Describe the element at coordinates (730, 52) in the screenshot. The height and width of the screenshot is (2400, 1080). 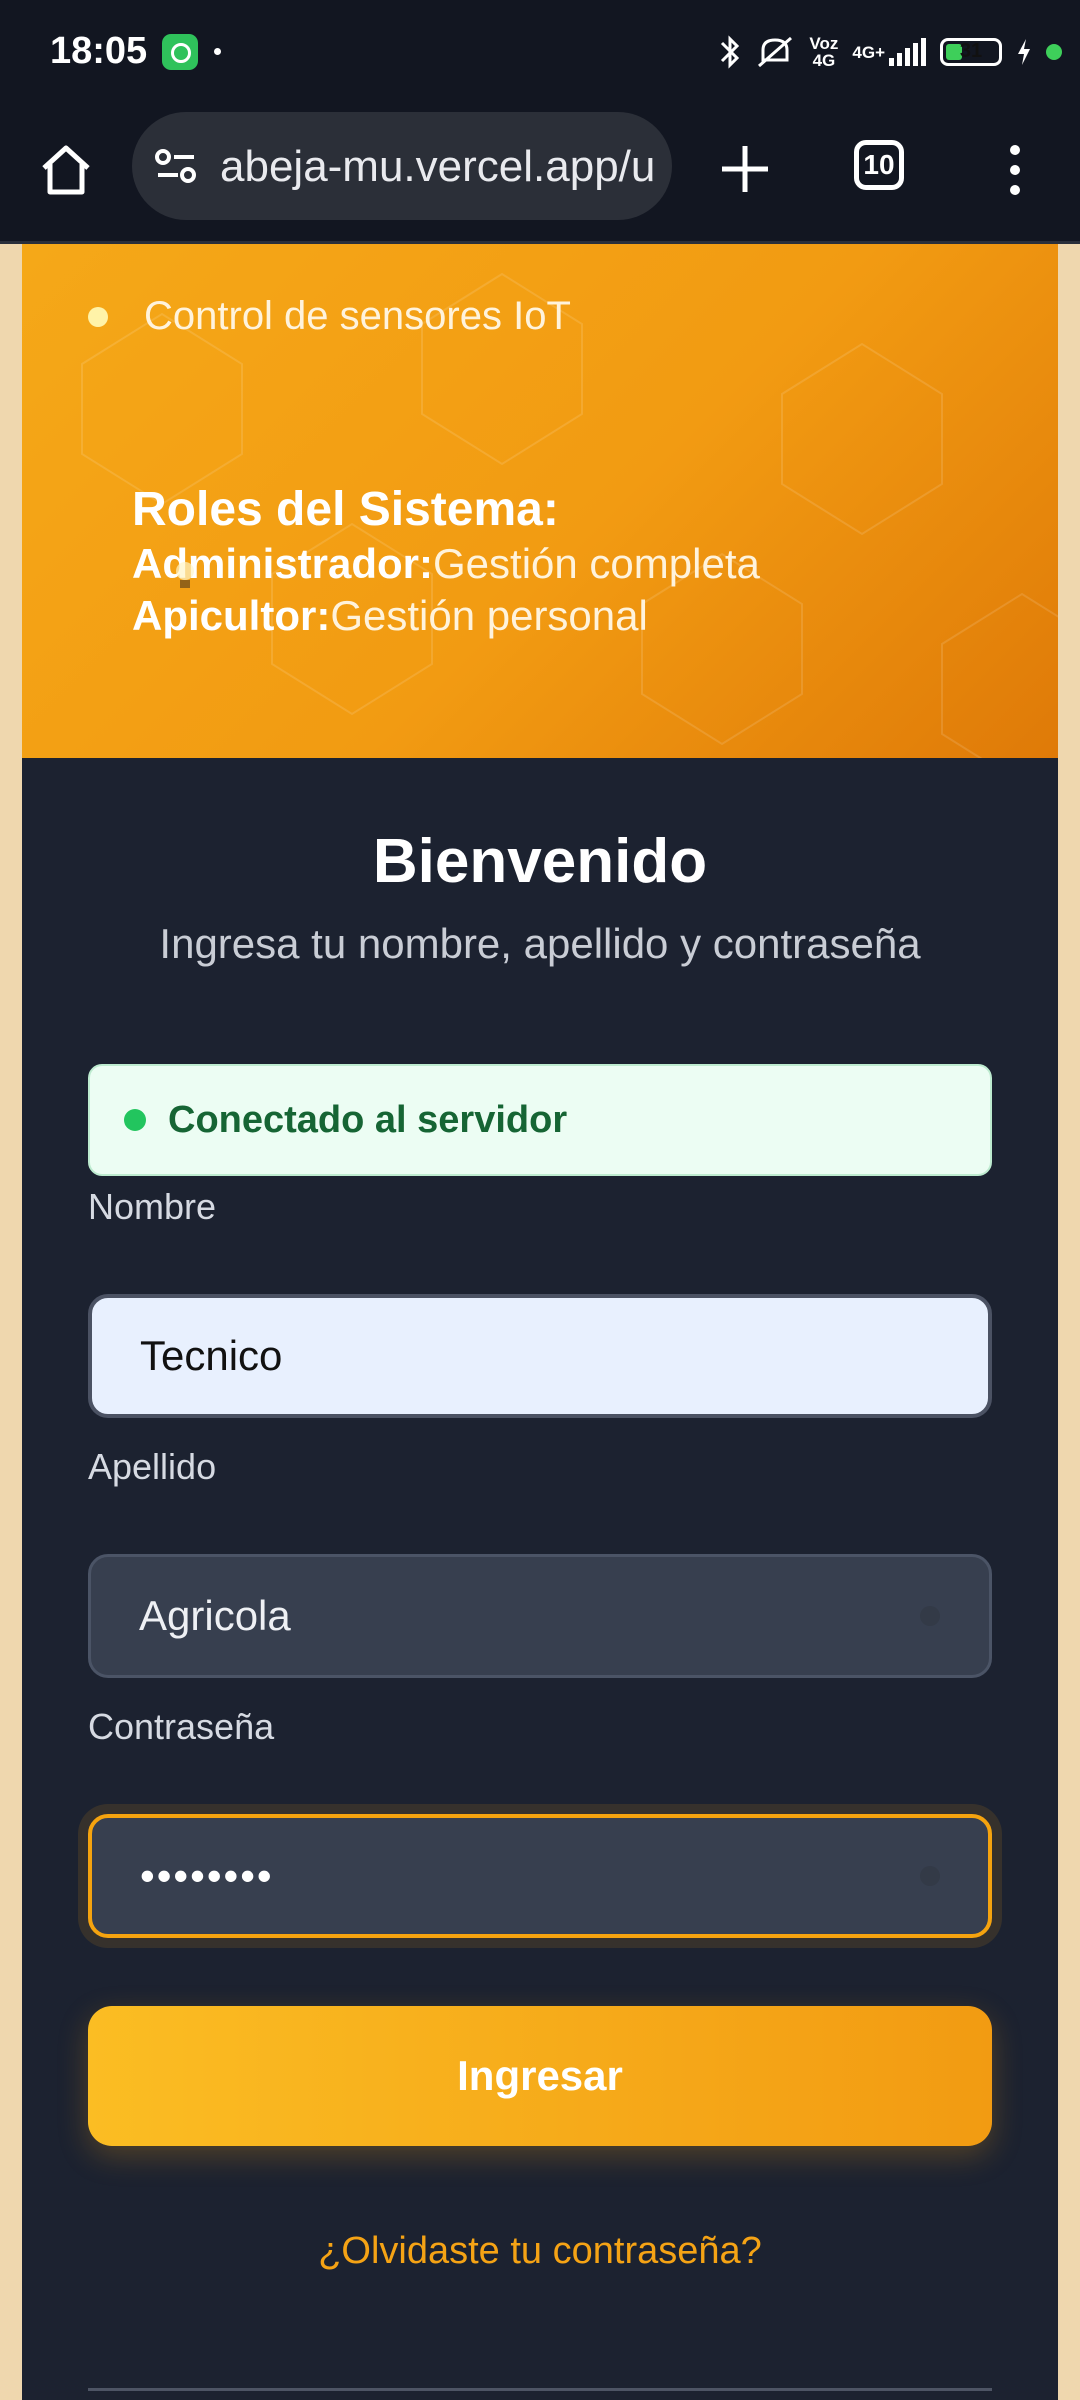
I see `bluetooth-icon` at that location.